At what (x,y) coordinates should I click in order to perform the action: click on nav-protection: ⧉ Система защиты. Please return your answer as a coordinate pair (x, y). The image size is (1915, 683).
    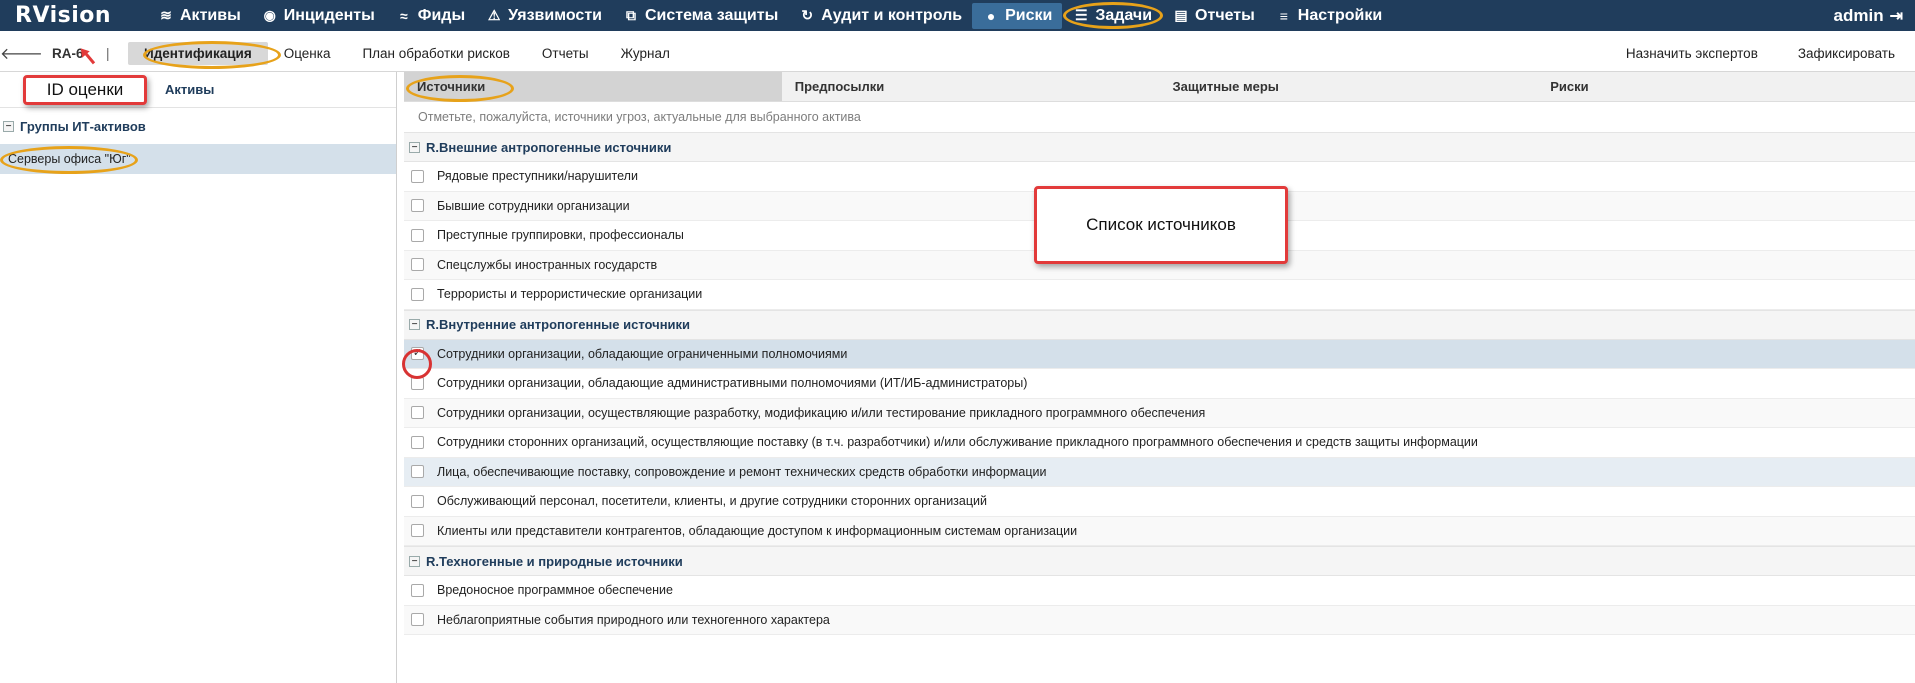
    Looking at the image, I should click on (700, 15).